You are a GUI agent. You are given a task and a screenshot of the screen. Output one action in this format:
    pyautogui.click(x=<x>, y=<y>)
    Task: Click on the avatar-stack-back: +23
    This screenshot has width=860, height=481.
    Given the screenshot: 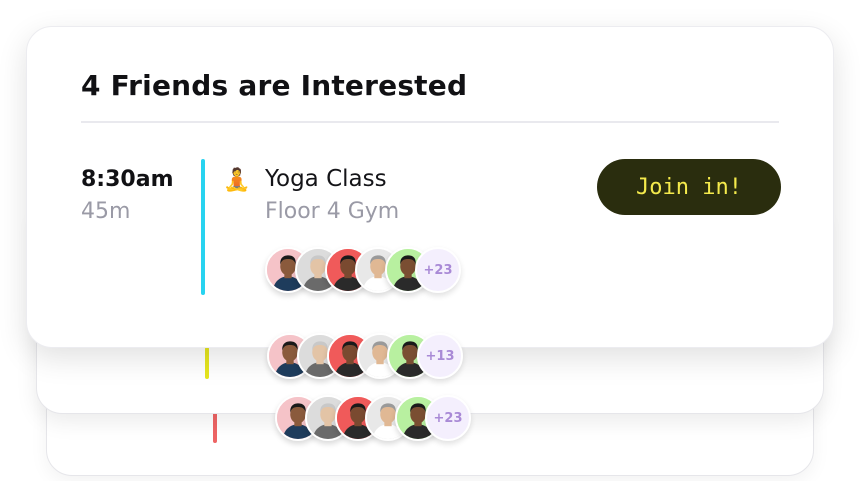 What is the action you would take?
    pyautogui.click(x=373, y=418)
    